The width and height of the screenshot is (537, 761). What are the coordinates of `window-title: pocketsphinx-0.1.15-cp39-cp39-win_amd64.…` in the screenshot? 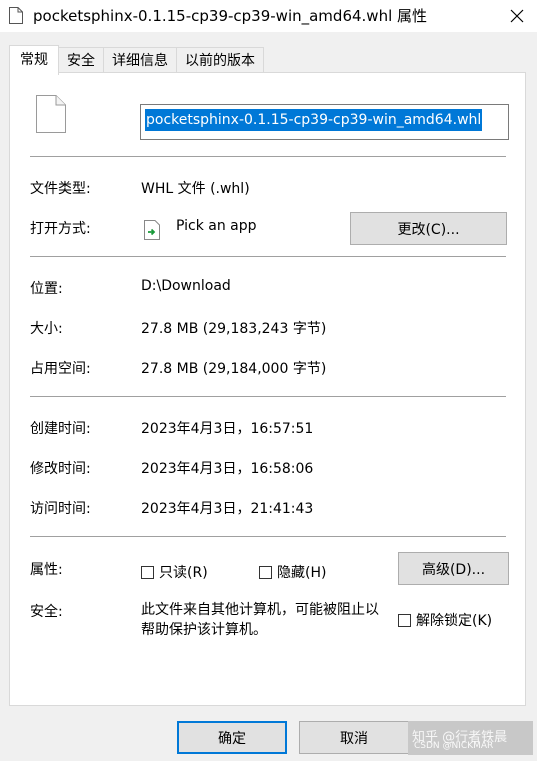 It's located at (230, 16).